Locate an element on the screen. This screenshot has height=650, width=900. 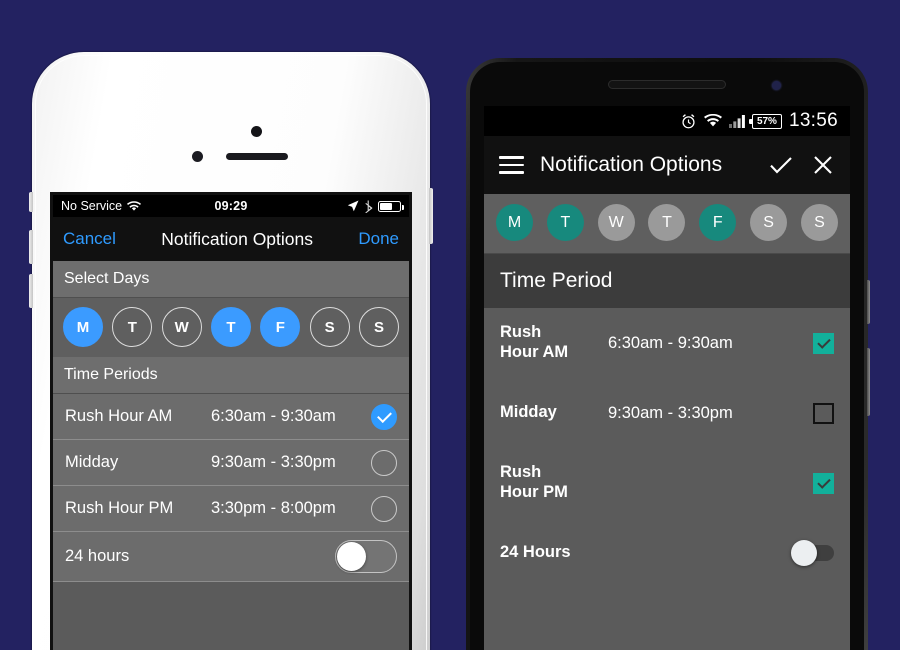
cell-signal-icon is located at coordinates (736, 121).